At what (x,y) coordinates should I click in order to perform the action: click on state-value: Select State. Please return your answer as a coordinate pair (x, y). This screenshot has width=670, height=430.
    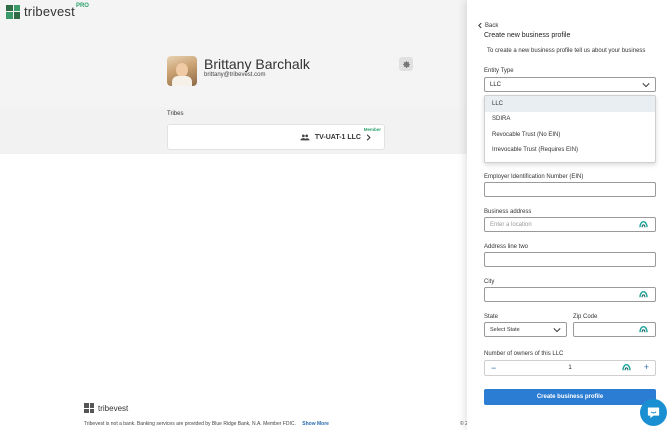
    Looking at the image, I should click on (505, 329).